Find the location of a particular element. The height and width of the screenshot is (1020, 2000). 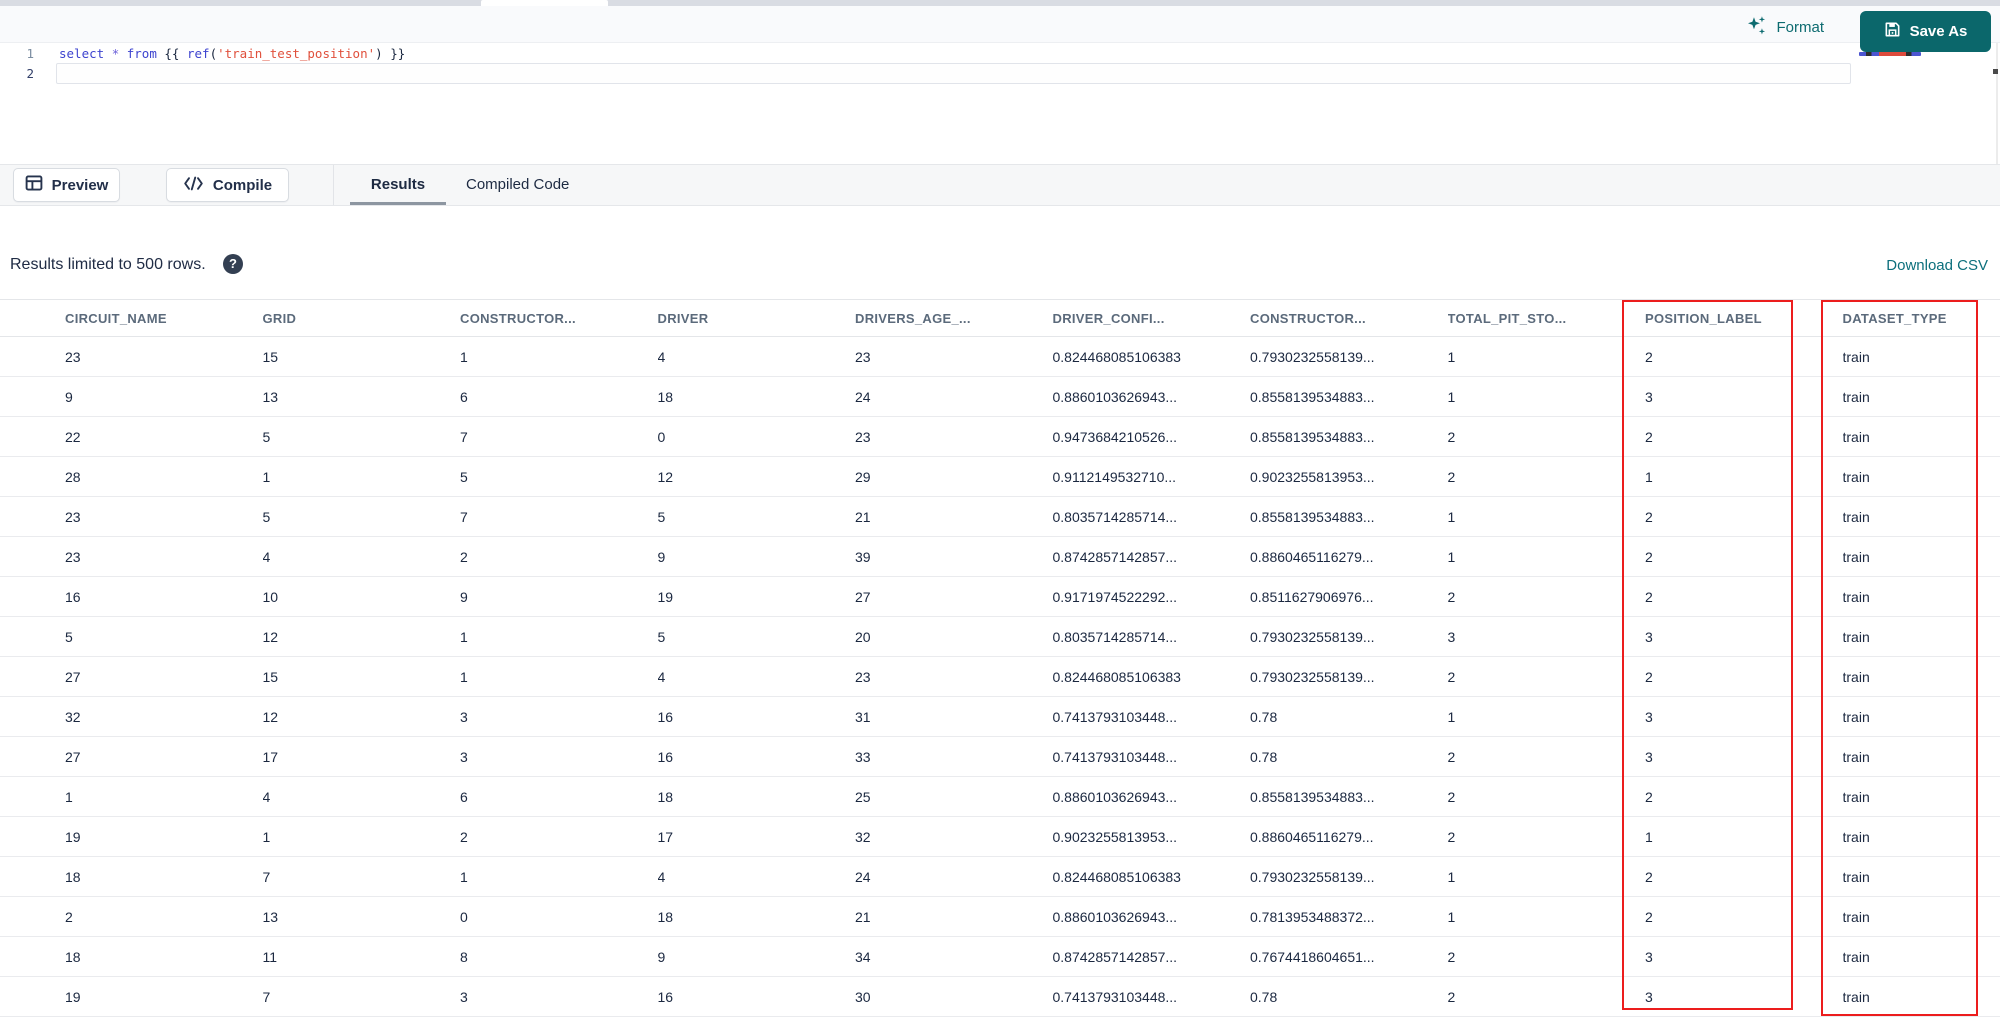

table-cell: 30 is located at coordinates (863, 996).